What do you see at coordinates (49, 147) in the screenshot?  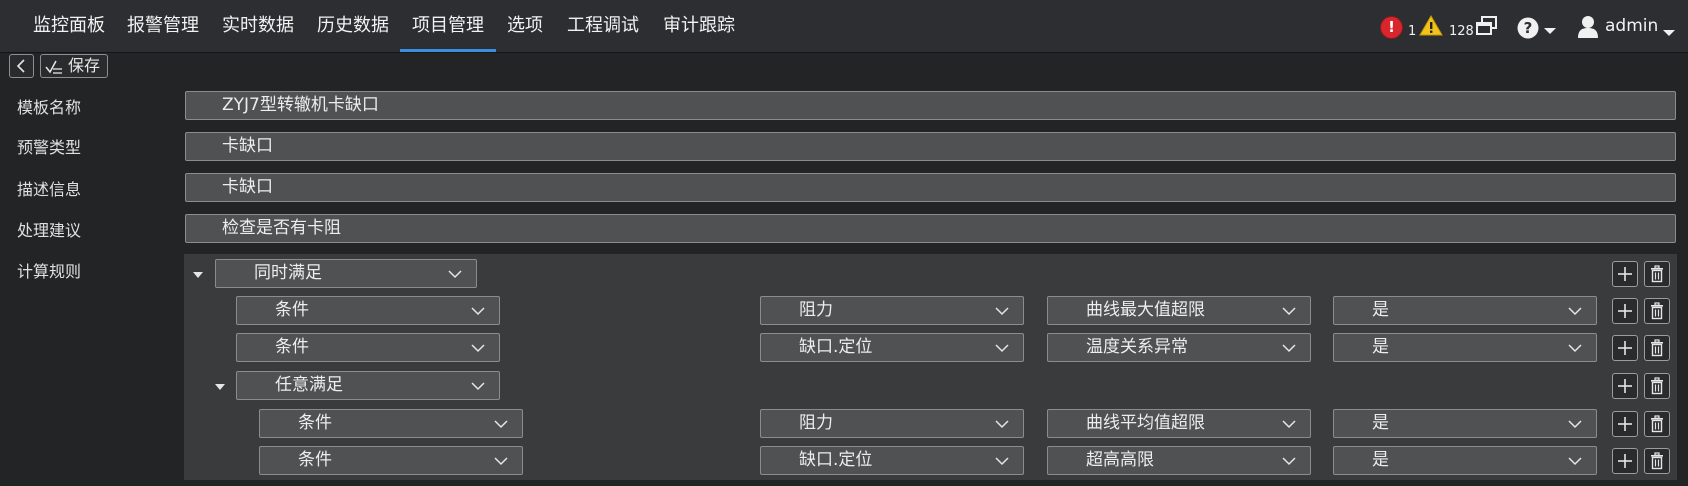 I see `warning-type-label: 预警类型` at bounding box center [49, 147].